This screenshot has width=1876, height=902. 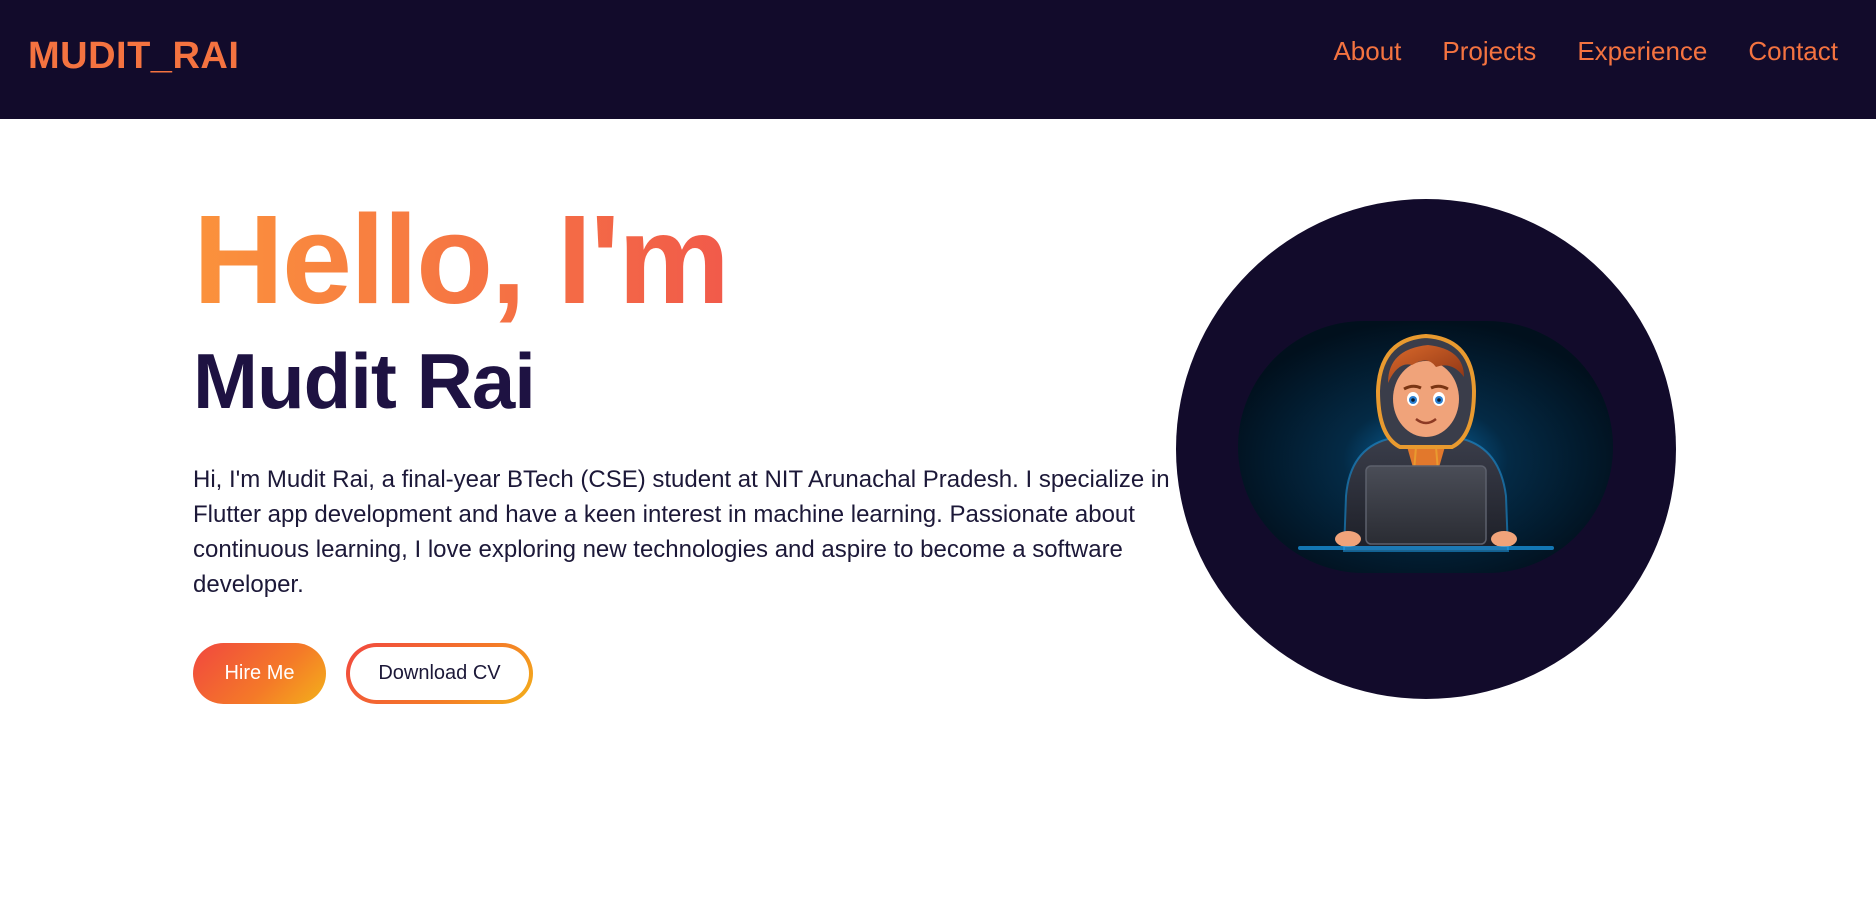 I want to click on avatar, so click(x=1426, y=449).